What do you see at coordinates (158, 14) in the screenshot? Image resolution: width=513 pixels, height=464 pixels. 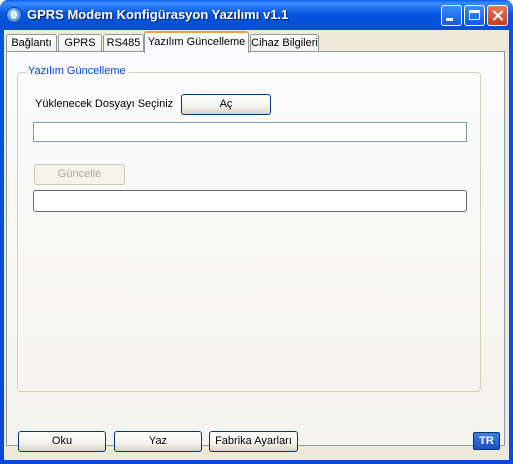 I see `window-title: GPRS Modem Konfigürasyon Yazılımı v1.1` at bounding box center [158, 14].